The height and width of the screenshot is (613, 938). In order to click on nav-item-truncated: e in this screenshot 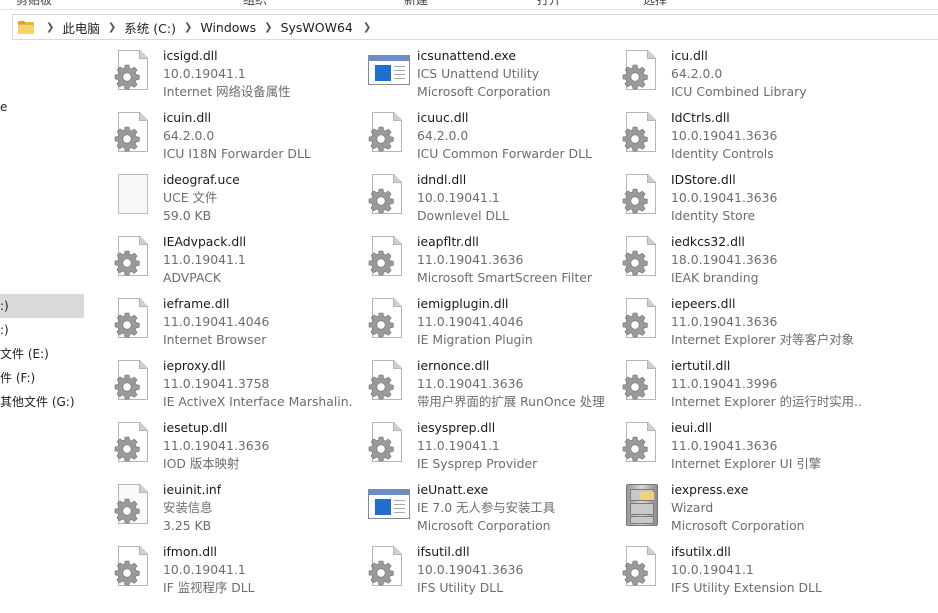, I will do `click(42, 107)`.